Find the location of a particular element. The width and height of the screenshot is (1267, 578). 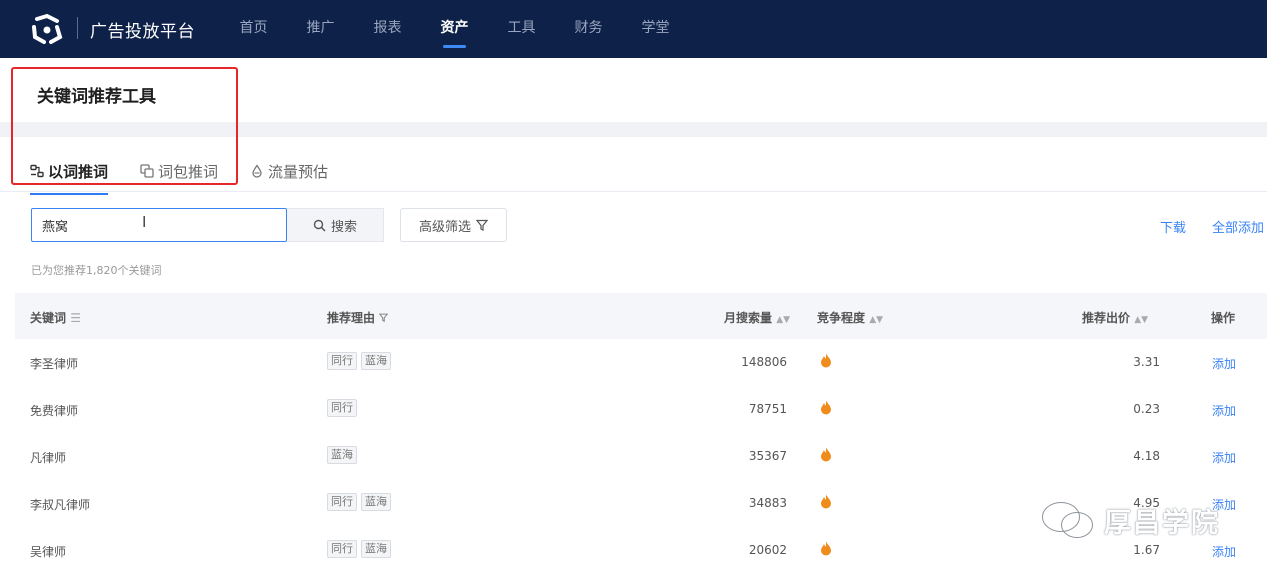

search-icon is located at coordinates (319, 225).